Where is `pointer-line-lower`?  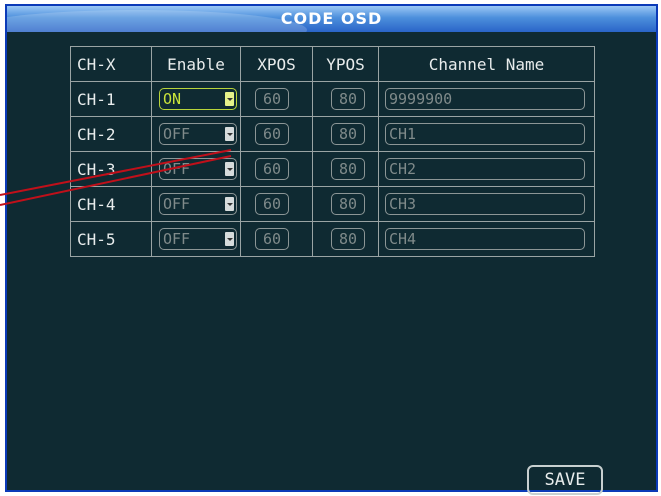 pointer-line-lower is located at coordinates (116, 180).